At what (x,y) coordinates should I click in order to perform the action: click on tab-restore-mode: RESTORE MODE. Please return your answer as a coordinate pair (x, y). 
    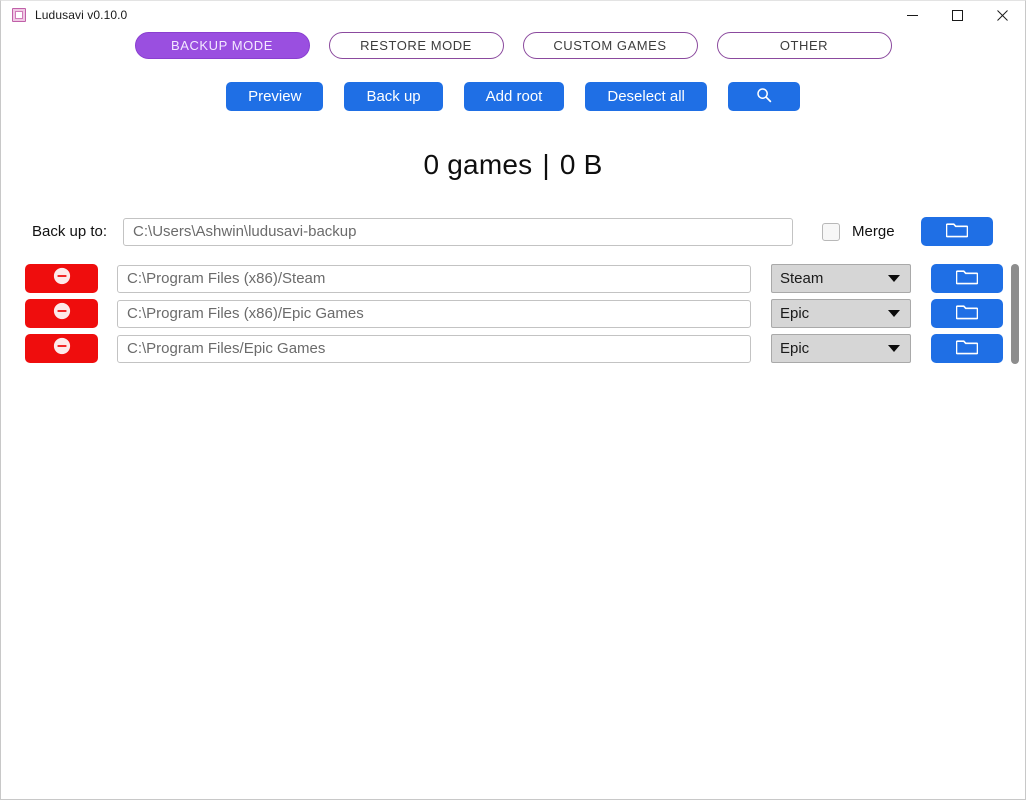
    Looking at the image, I should click on (416, 45).